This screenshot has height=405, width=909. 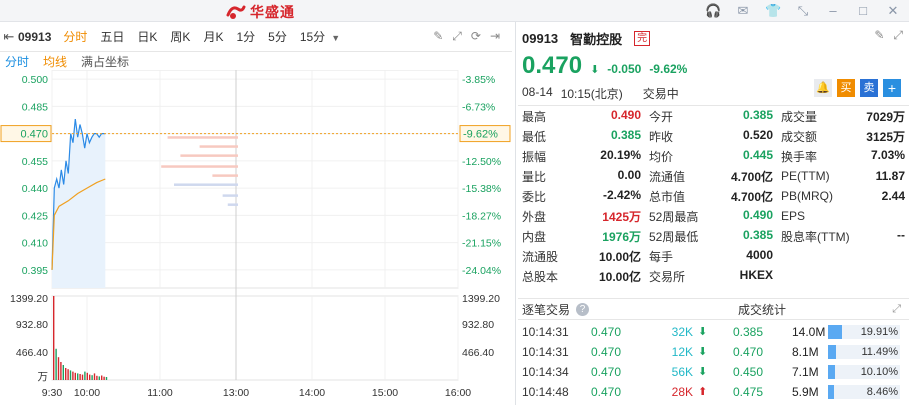 What do you see at coordinates (713, 216) in the screenshot?
I see `stats-row: 外盘 1425万 52周最高 0.490 EPS` at bounding box center [713, 216].